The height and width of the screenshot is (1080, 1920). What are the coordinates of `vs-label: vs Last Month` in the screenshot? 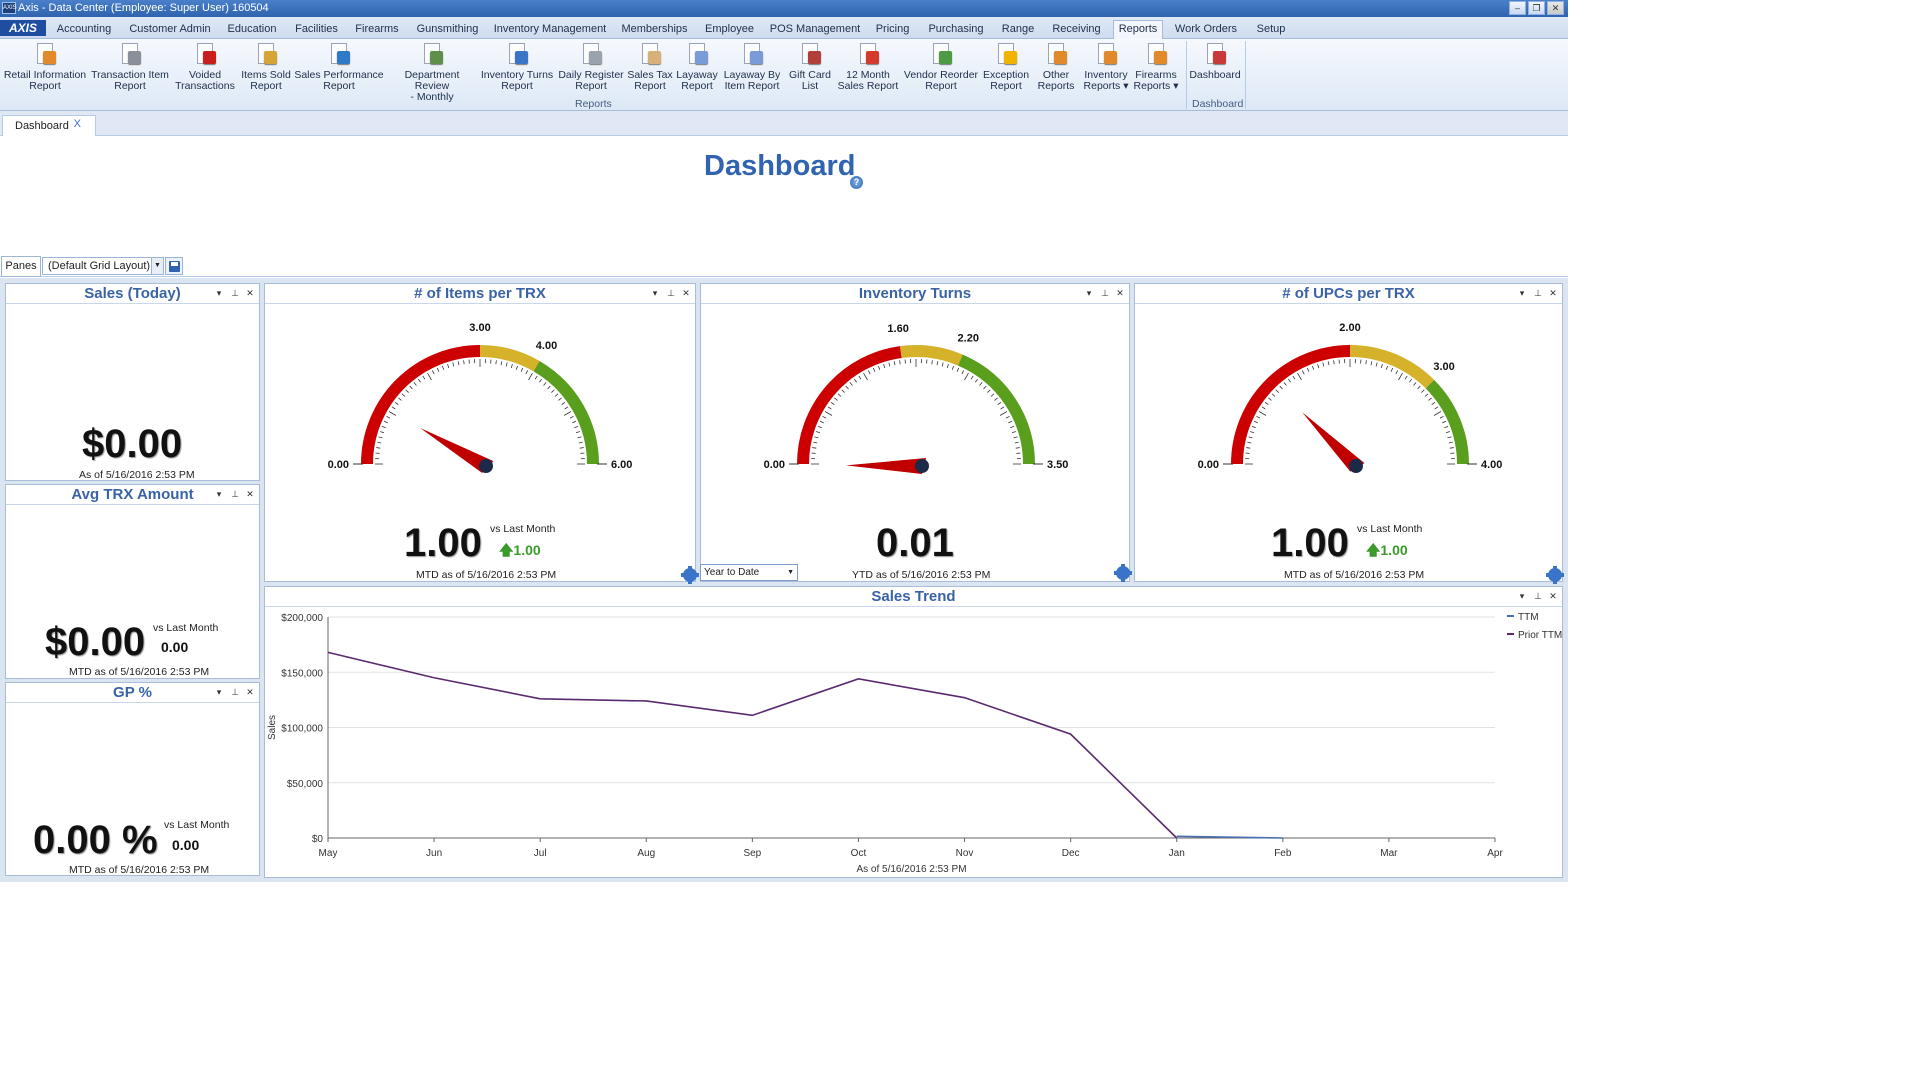 It's located at (197, 825).